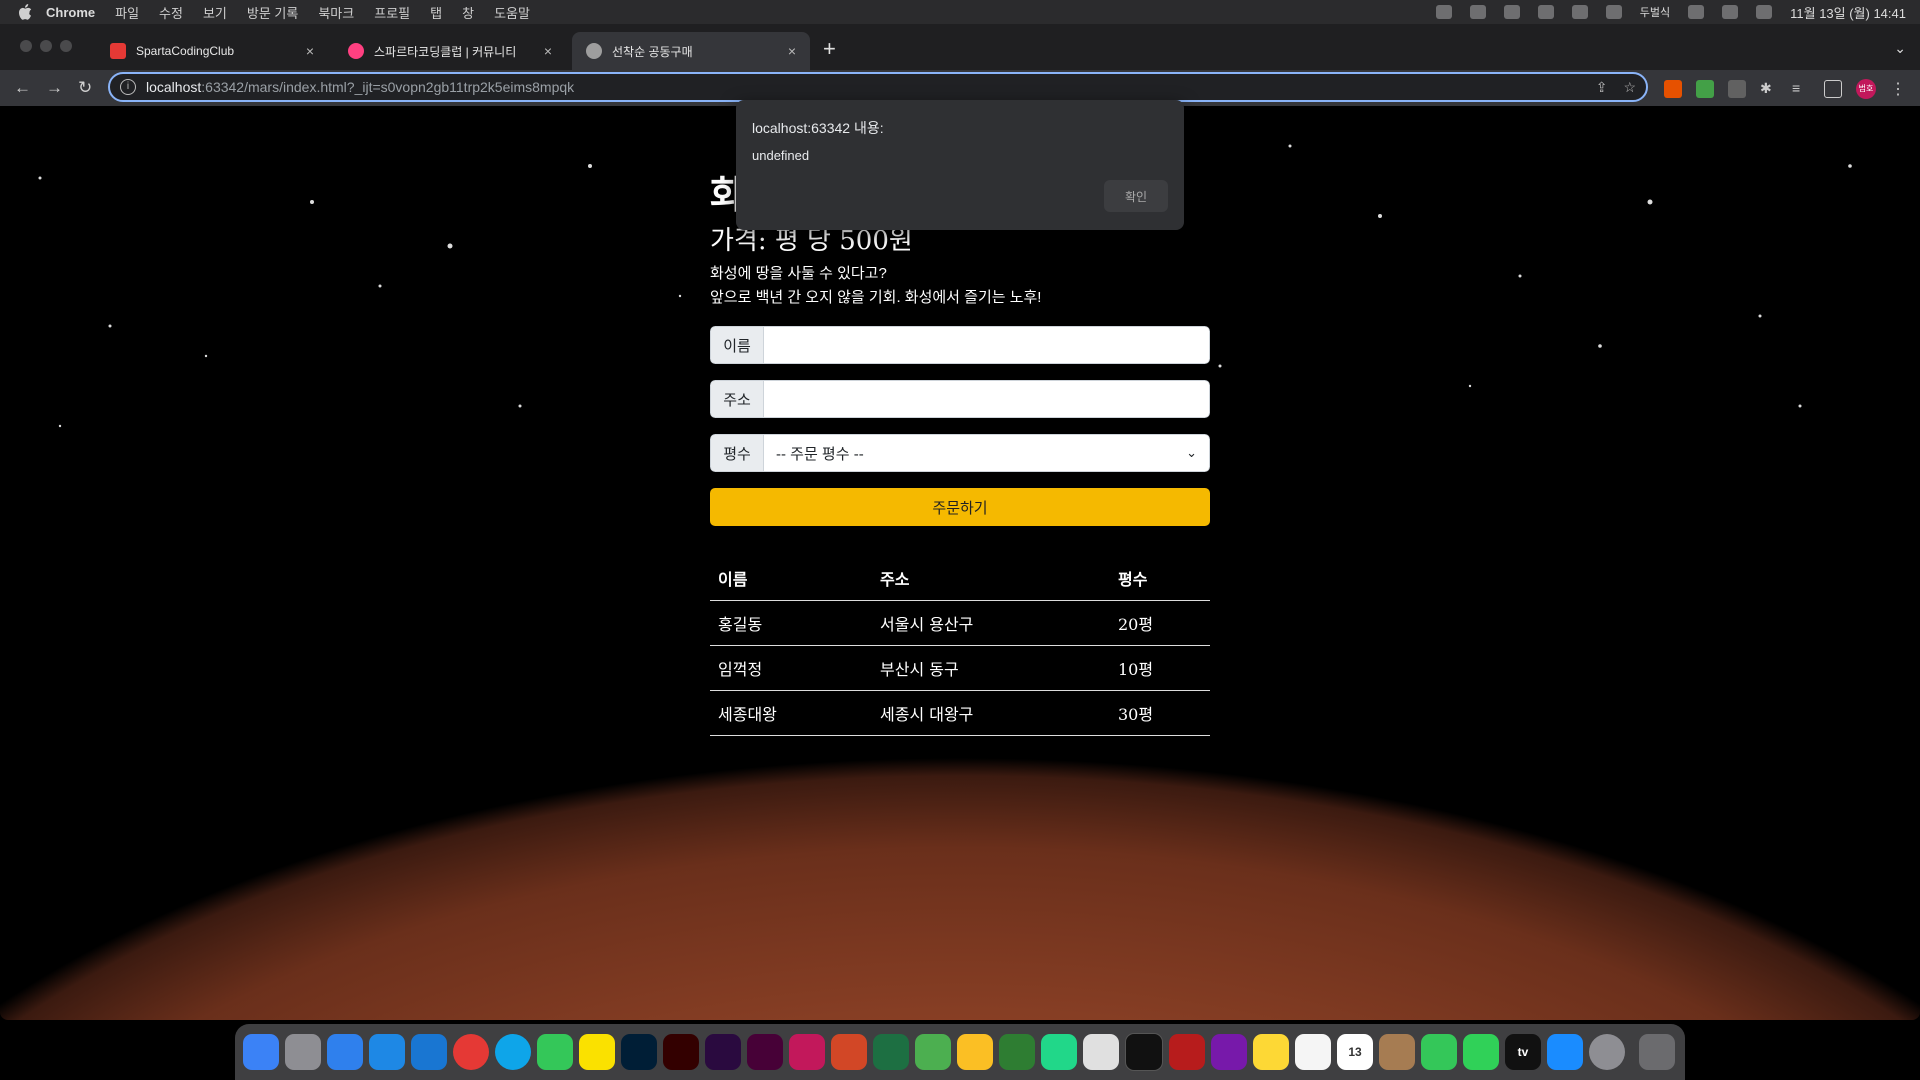 This screenshot has width=1920, height=1080. What do you see at coordinates (1136, 196) in the screenshot?
I see `dialog-ok-button: 확인` at bounding box center [1136, 196].